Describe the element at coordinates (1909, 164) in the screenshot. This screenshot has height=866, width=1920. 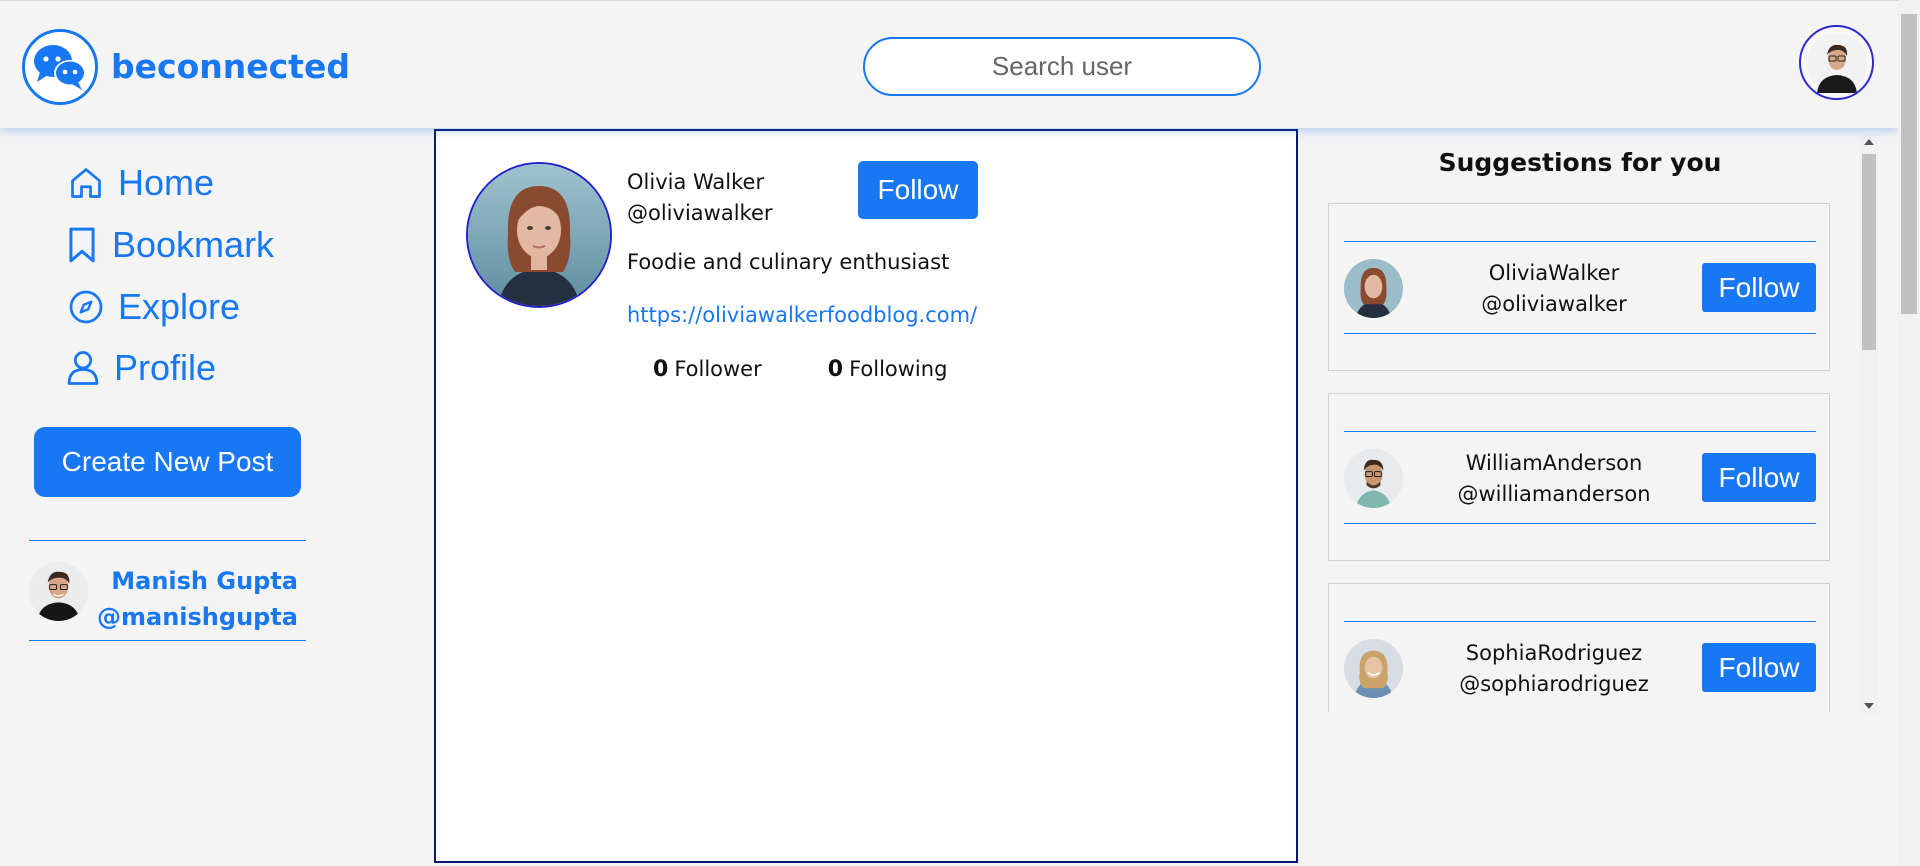
I see `page-scroll-thumb` at that location.